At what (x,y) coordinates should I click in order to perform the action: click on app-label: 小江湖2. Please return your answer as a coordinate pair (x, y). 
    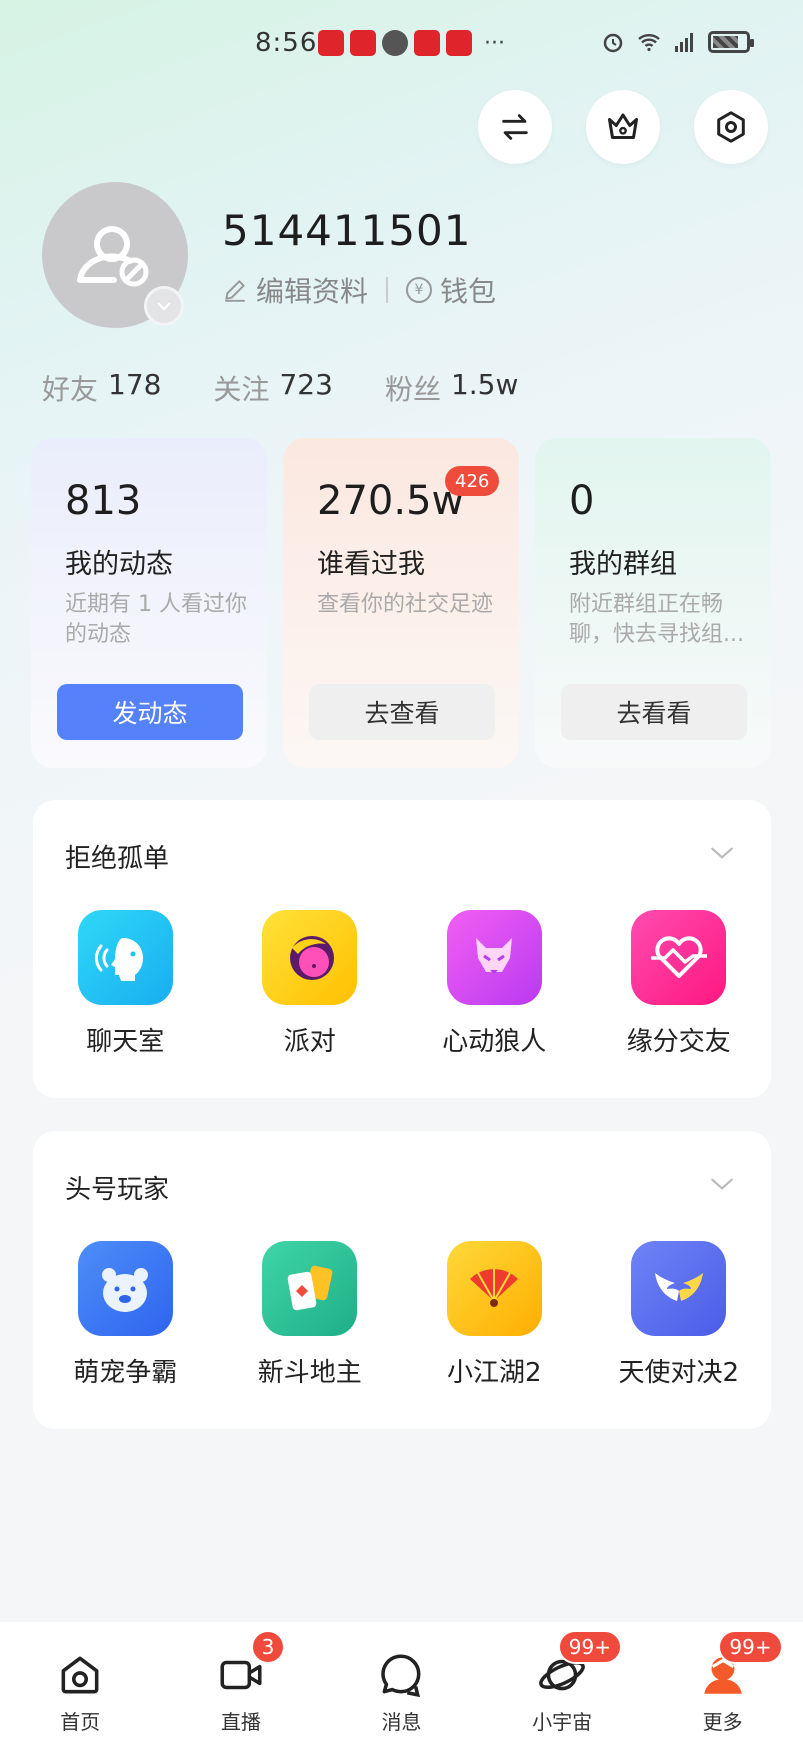
    Looking at the image, I should click on (494, 1373).